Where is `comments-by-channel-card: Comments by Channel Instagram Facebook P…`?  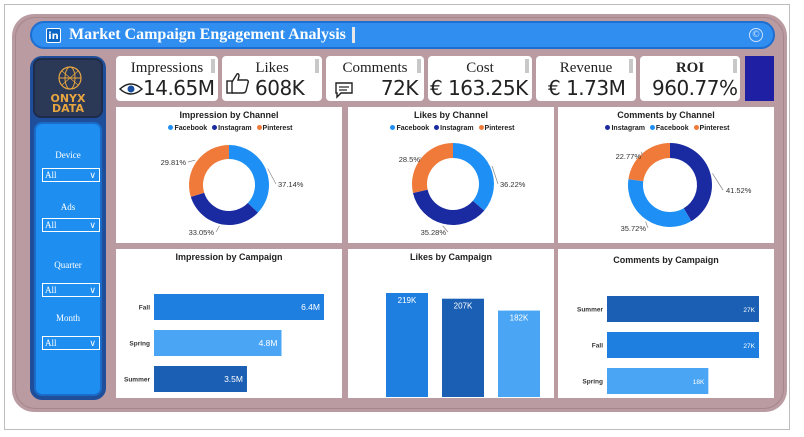
comments-by-channel-card: Comments by Channel Instagram Facebook P… is located at coordinates (666, 175).